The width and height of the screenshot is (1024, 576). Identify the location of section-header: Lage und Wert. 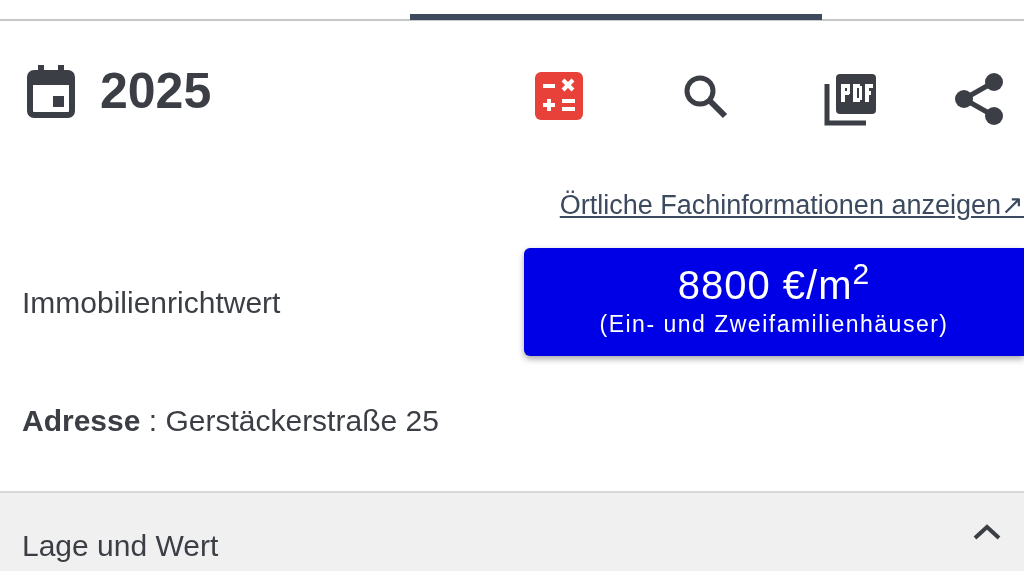
(512, 531).